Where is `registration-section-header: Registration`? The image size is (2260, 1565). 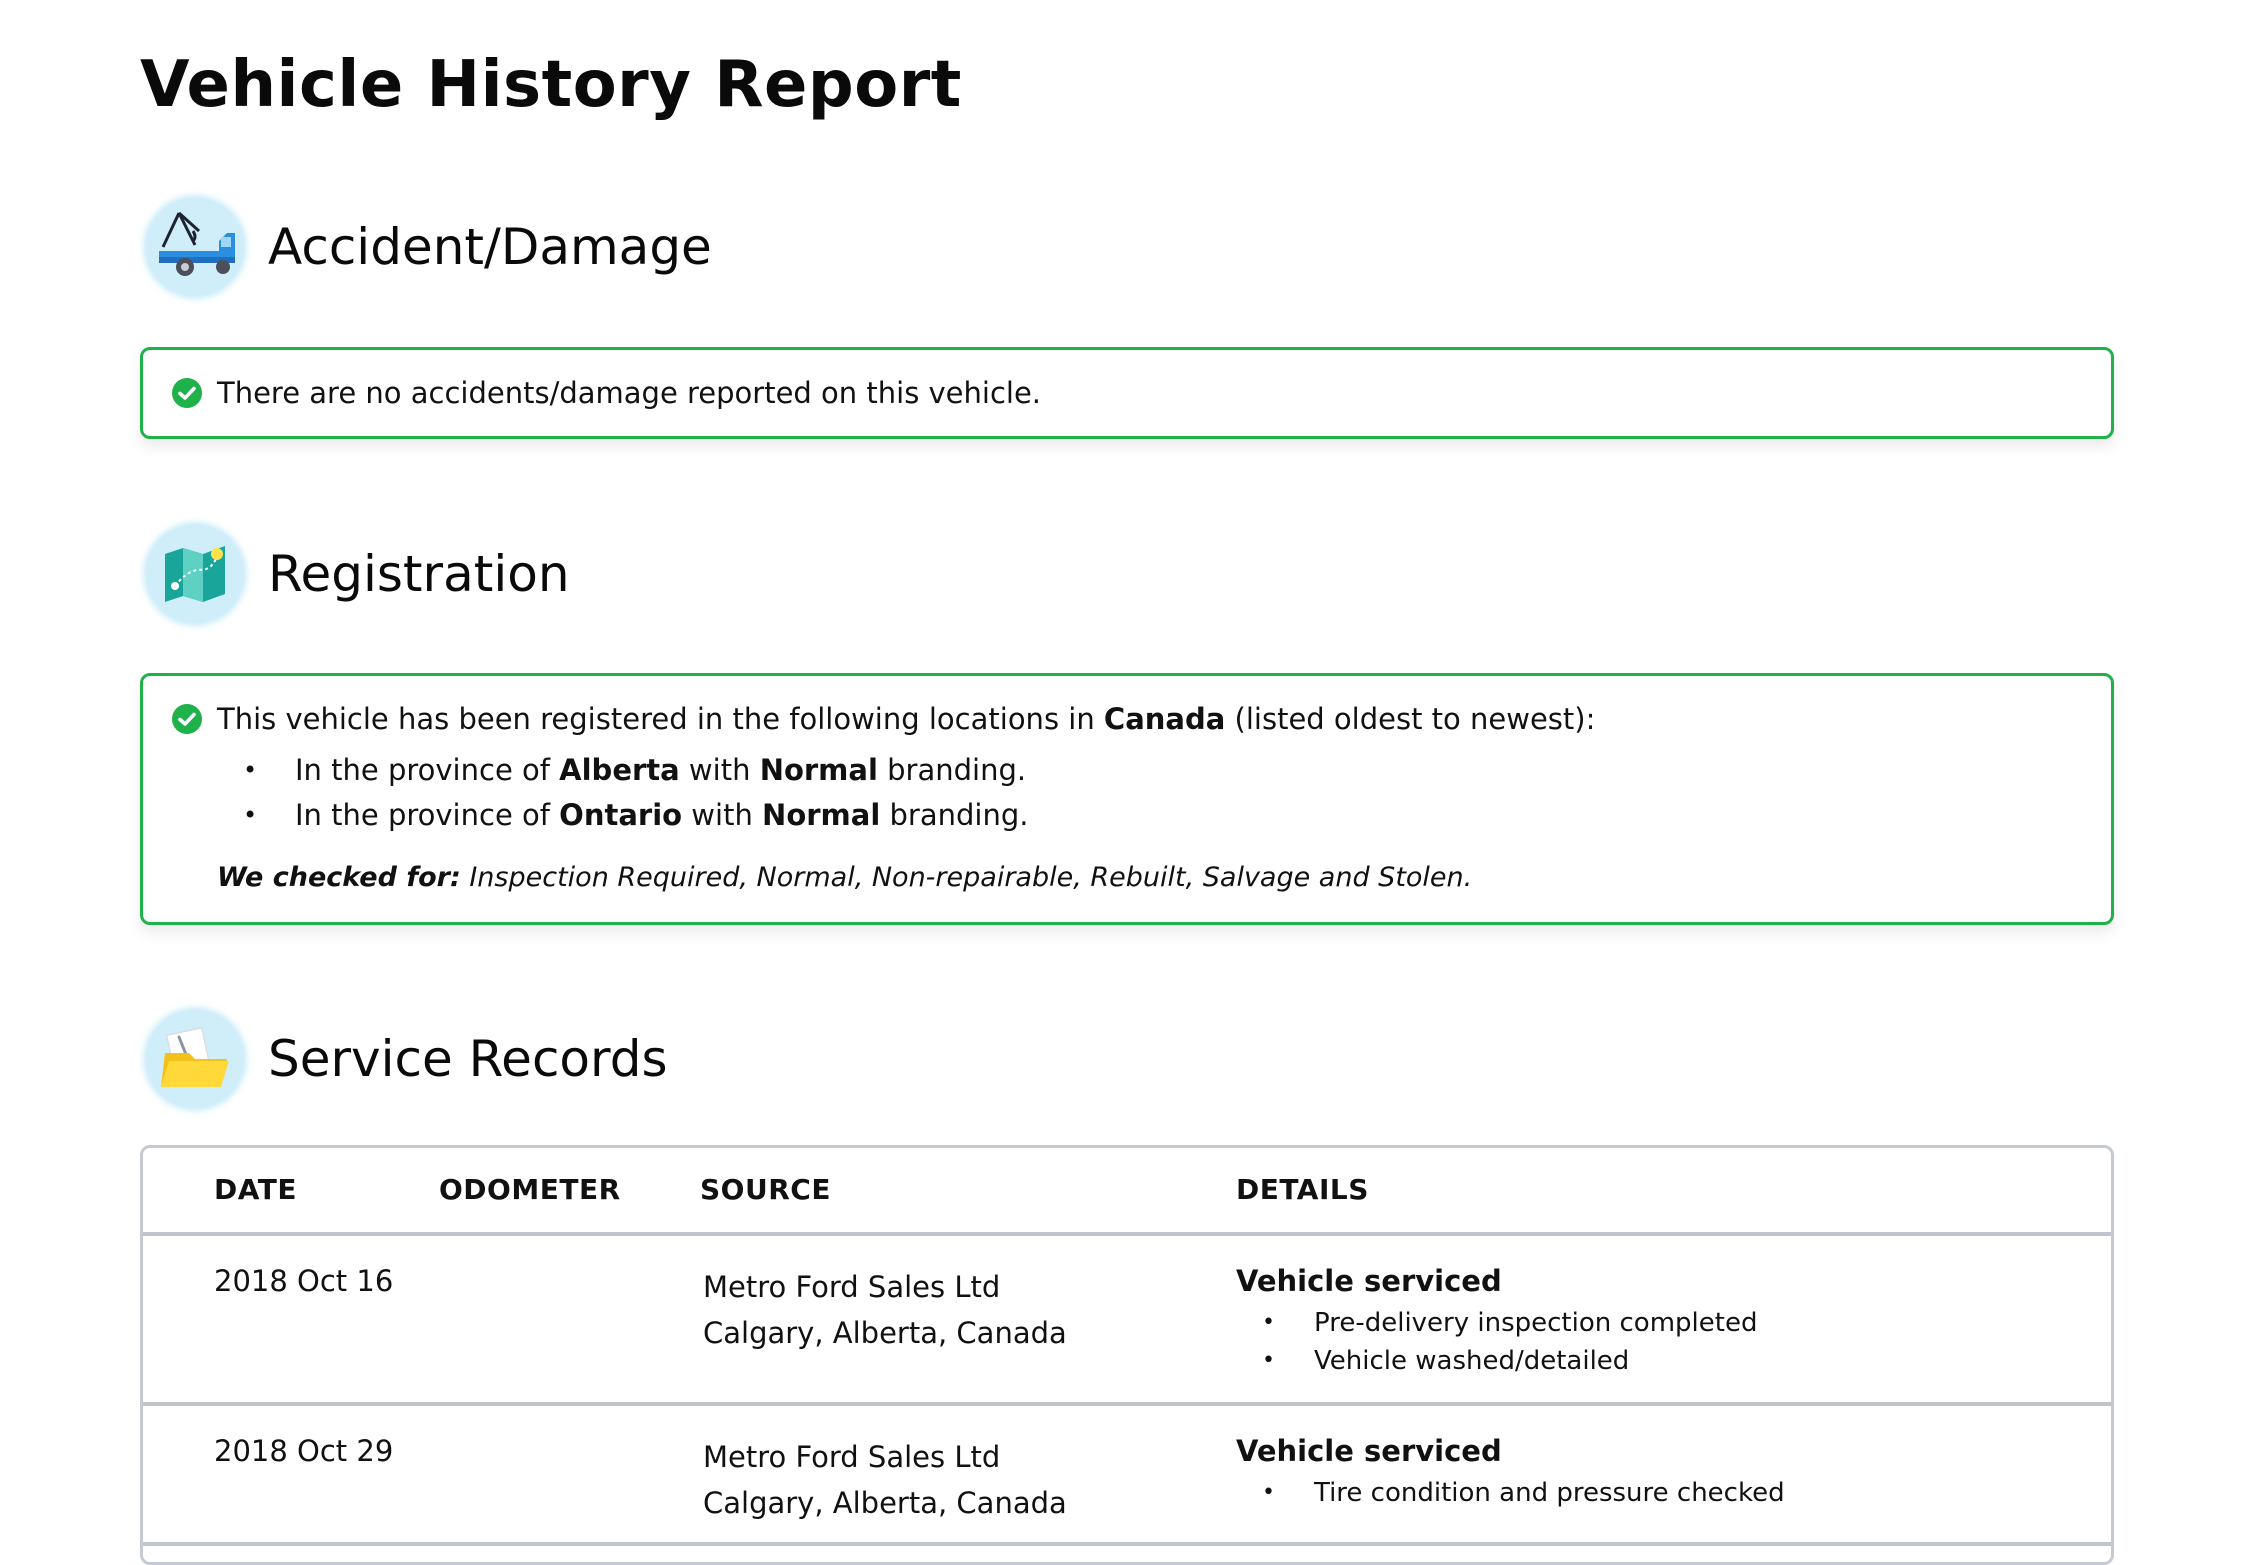
registration-section-header: Registration is located at coordinates (358, 574).